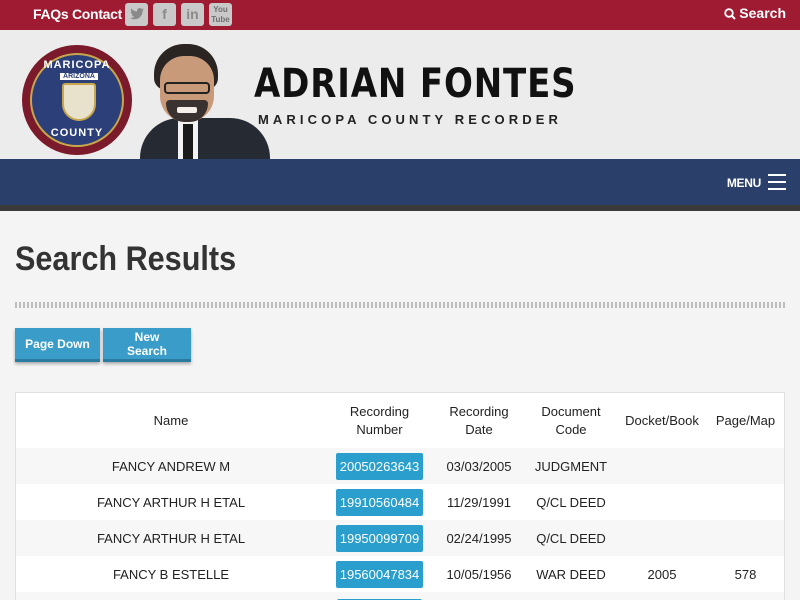  Describe the element at coordinates (762, 13) in the screenshot. I see `search-label: Search` at that location.